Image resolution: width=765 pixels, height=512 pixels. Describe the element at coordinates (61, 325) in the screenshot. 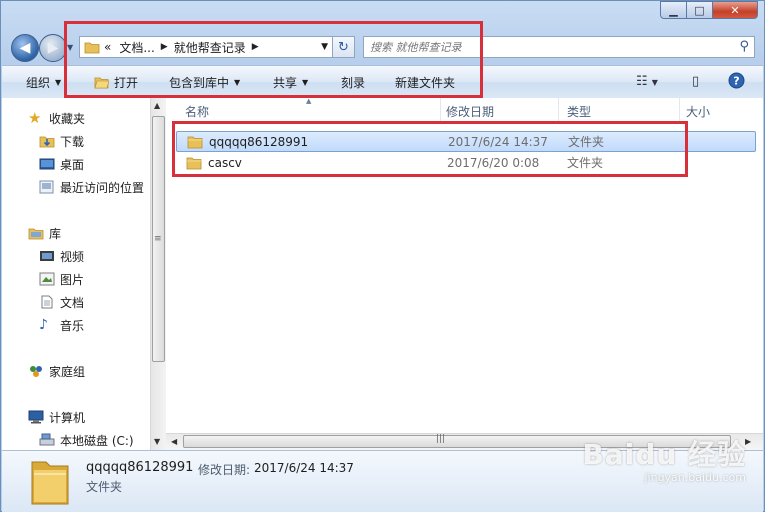

I see `nav-music: ♪ 音乐` at that location.